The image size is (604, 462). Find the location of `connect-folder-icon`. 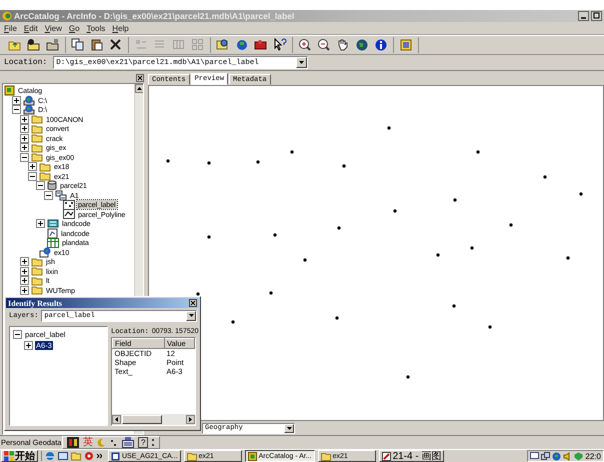

connect-folder-icon is located at coordinates (34, 45).